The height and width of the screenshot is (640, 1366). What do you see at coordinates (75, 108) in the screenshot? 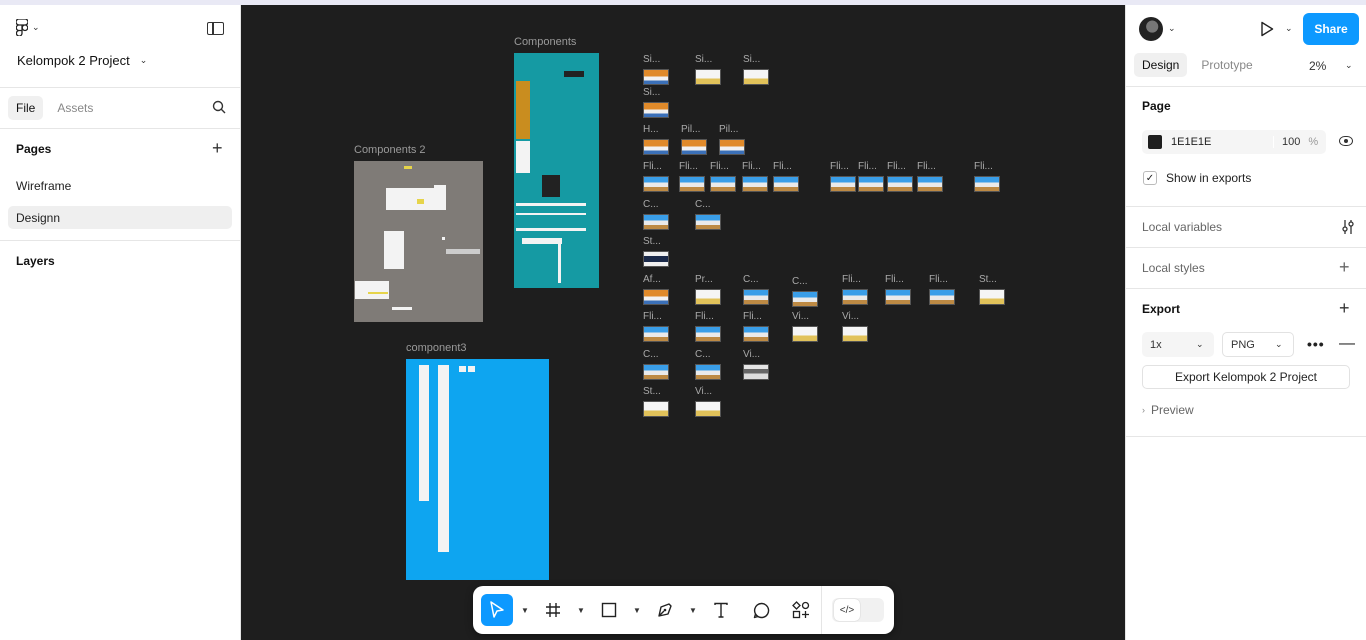
I see `tab-assets: Assets` at bounding box center [75, 108].